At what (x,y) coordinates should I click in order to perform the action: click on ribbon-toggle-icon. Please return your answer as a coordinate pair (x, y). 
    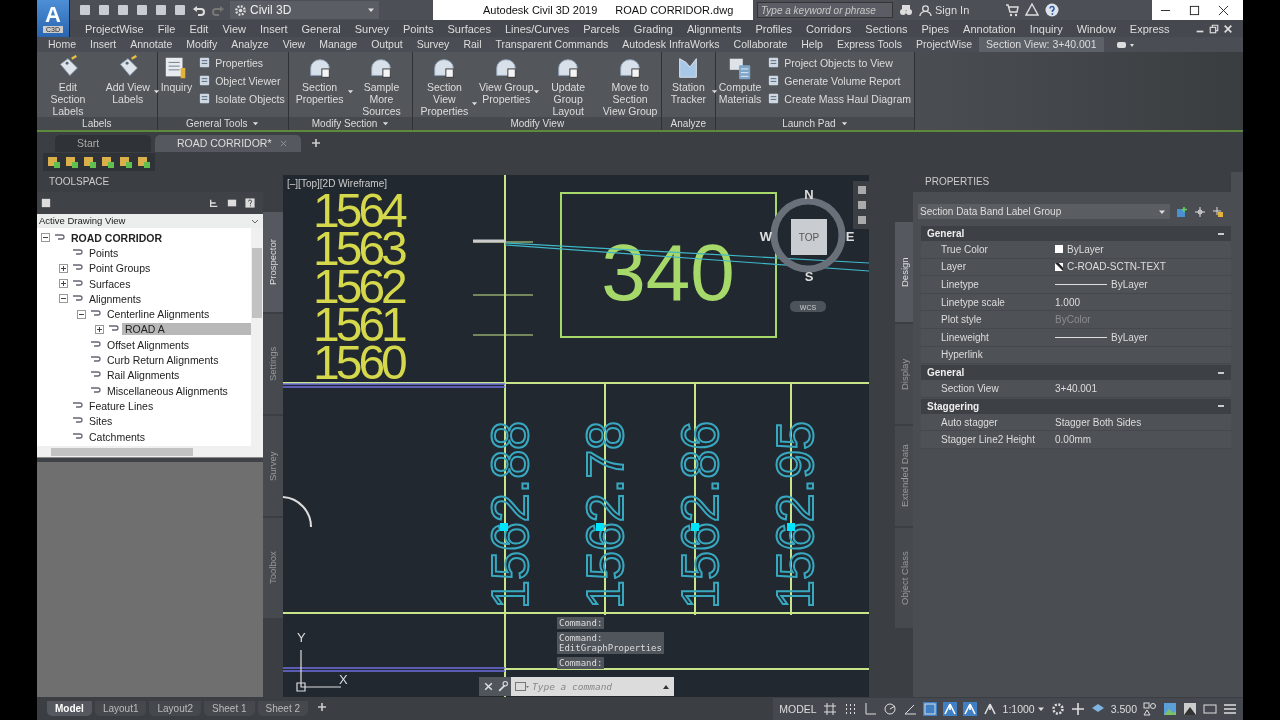
    Looking at the image, I should click on (1125, 44).